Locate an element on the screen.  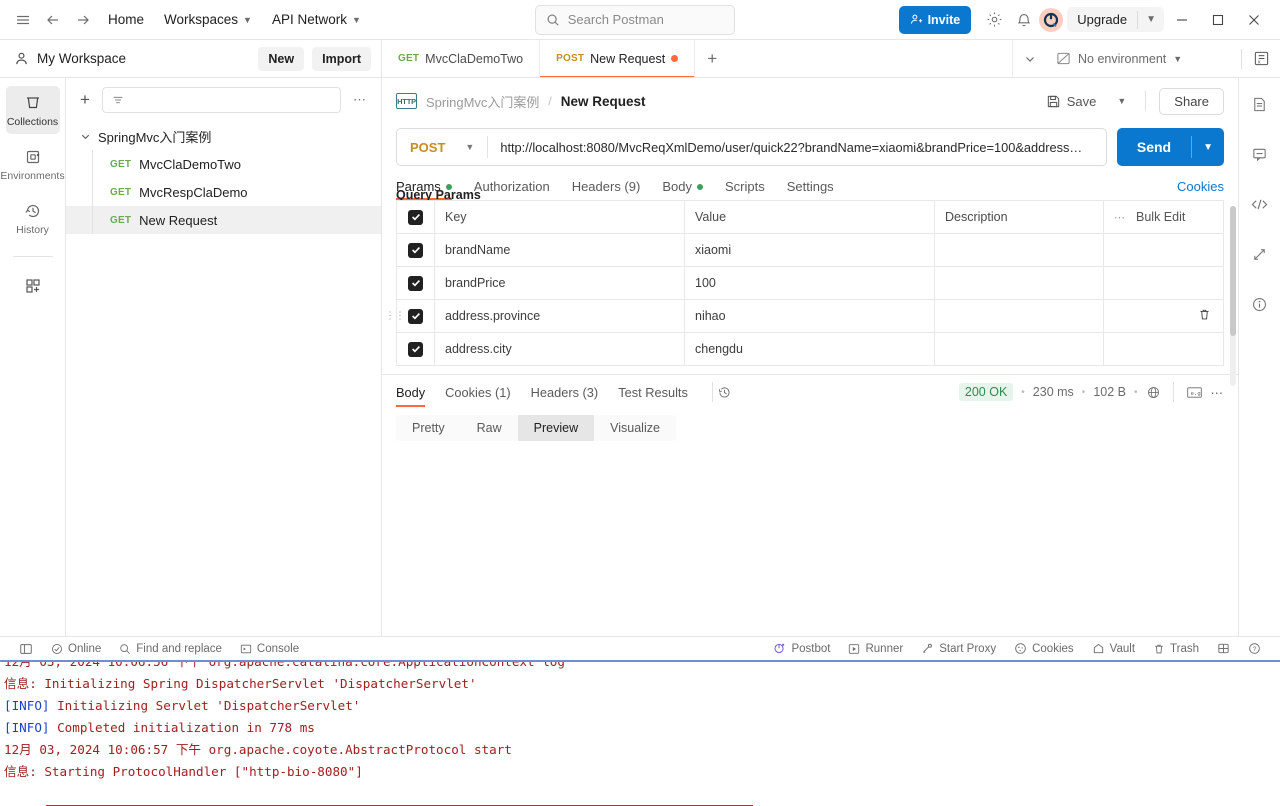
import-button: Import is located at coordinates (341, 58).